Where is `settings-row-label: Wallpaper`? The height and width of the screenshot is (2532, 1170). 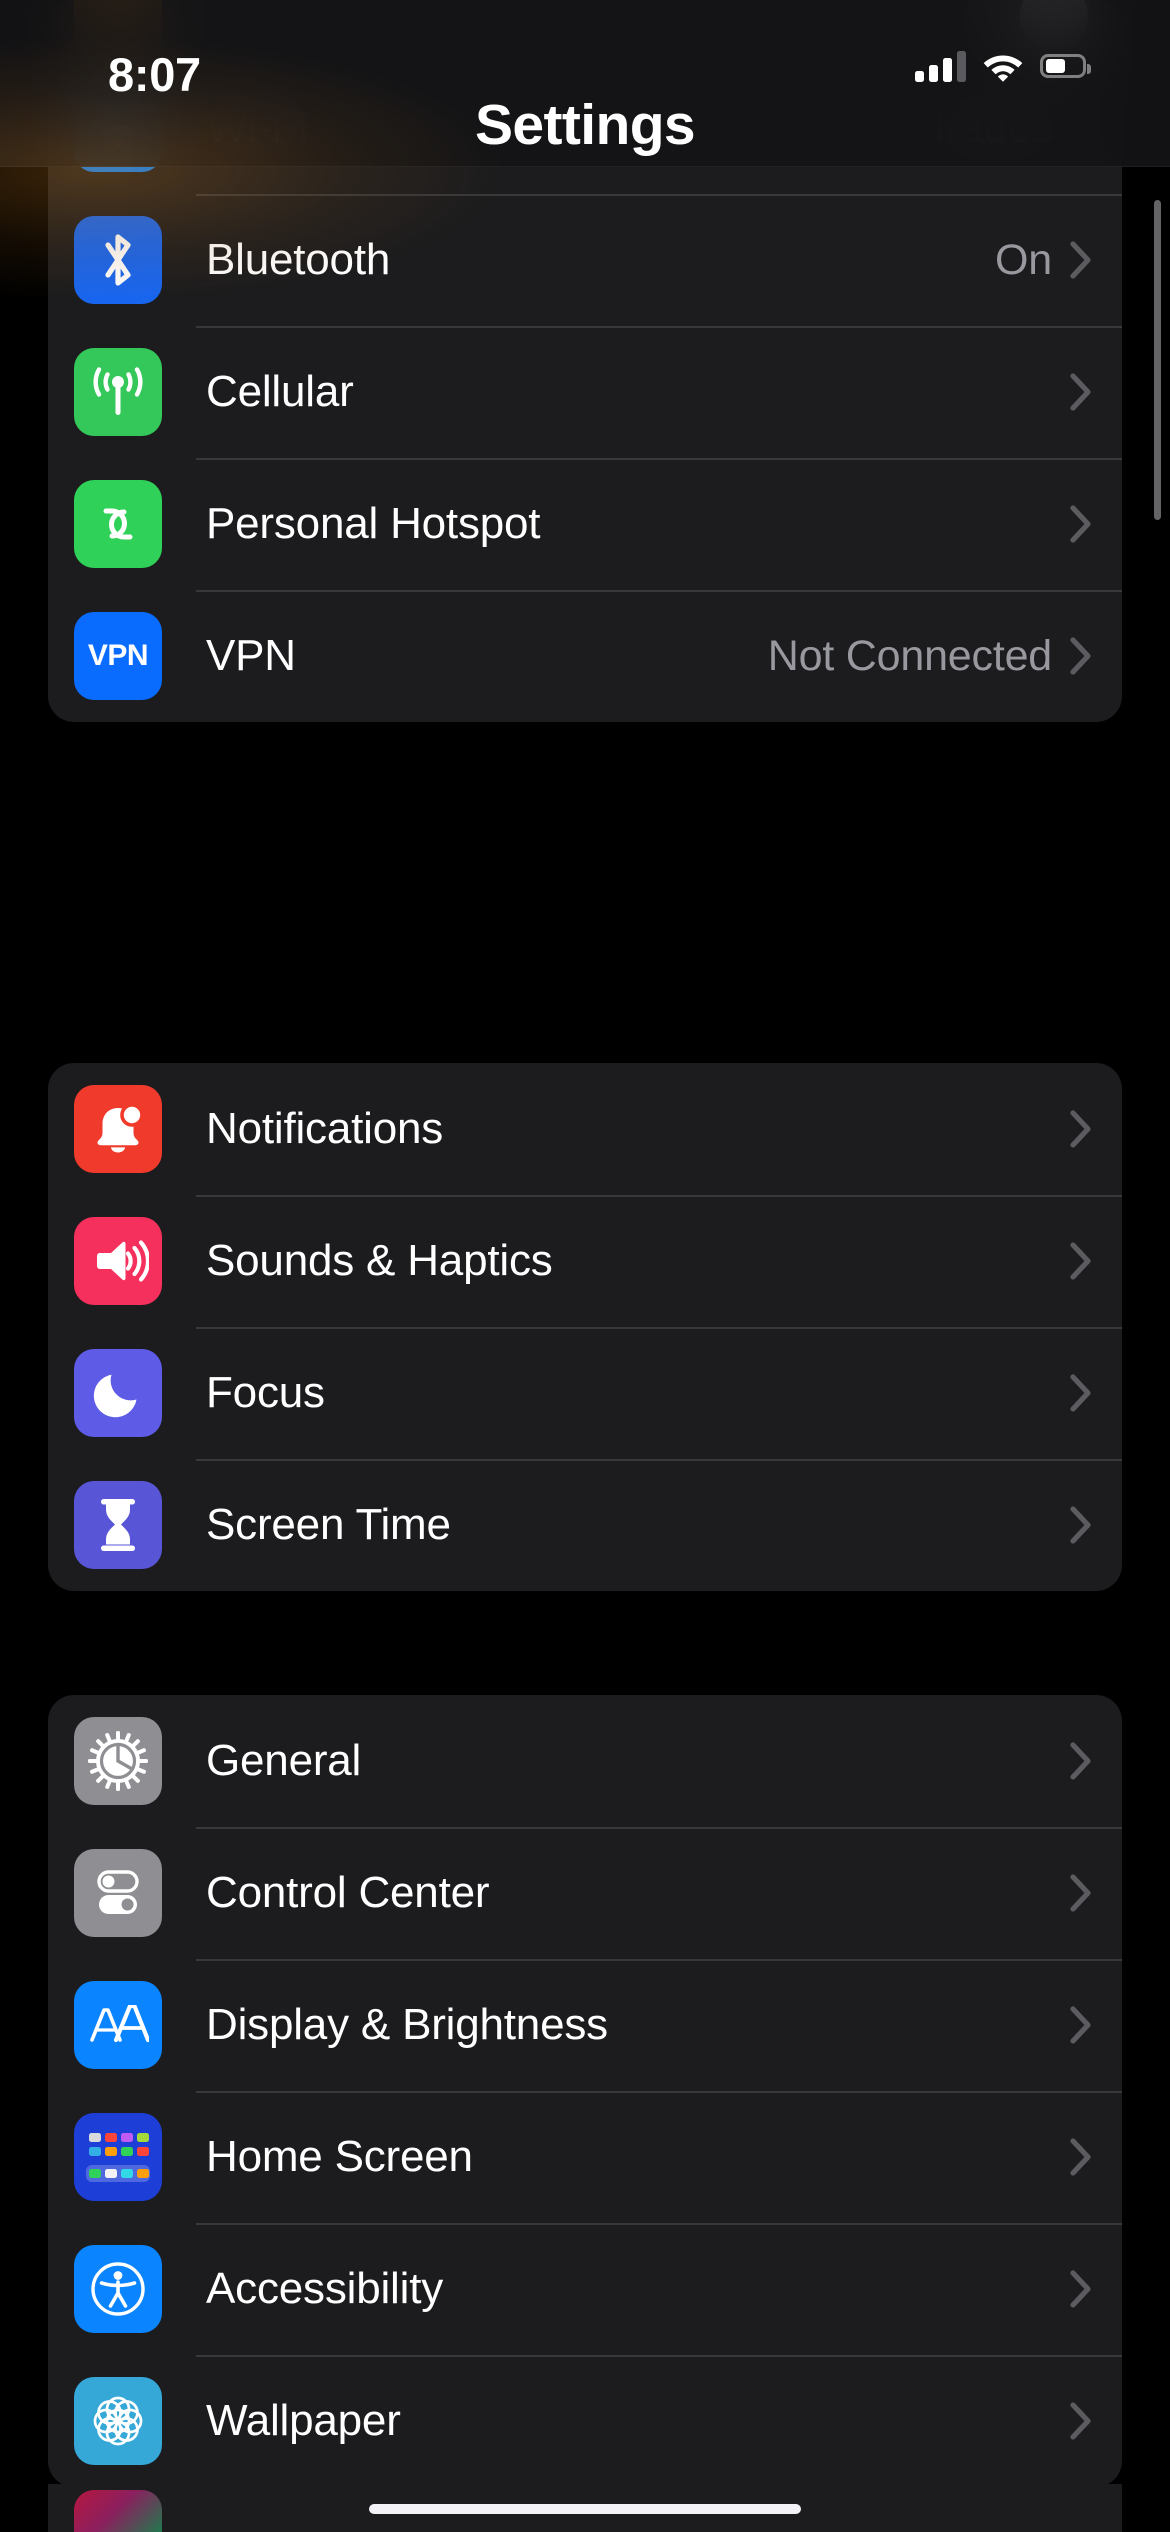
settings-row-label: Wallpaper is located at coordinates (303, 2420).